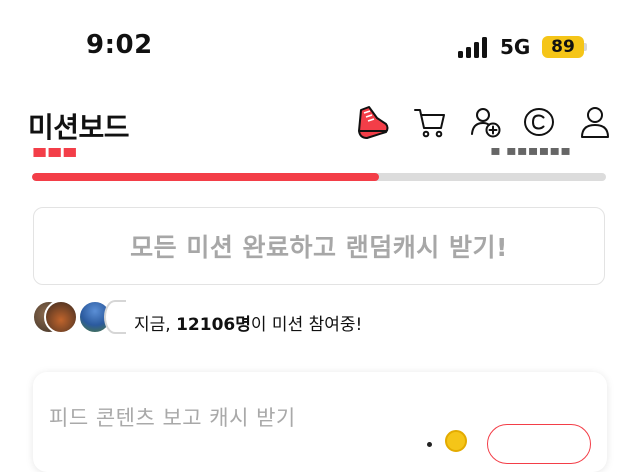  I want to click on battery-icon: 89, so click(563, 47).